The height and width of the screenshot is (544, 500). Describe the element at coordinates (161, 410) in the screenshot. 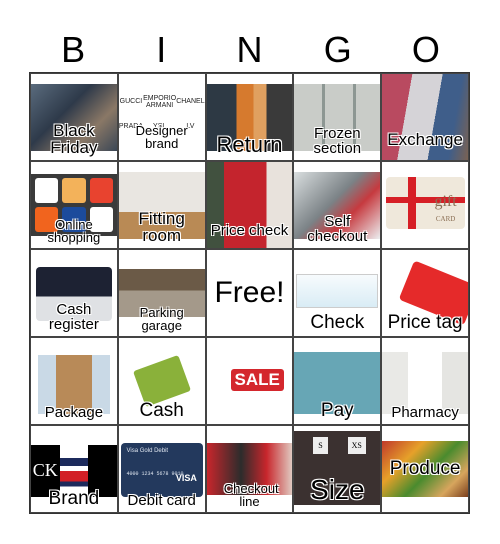

I see `cell-label: Cash` at that location.